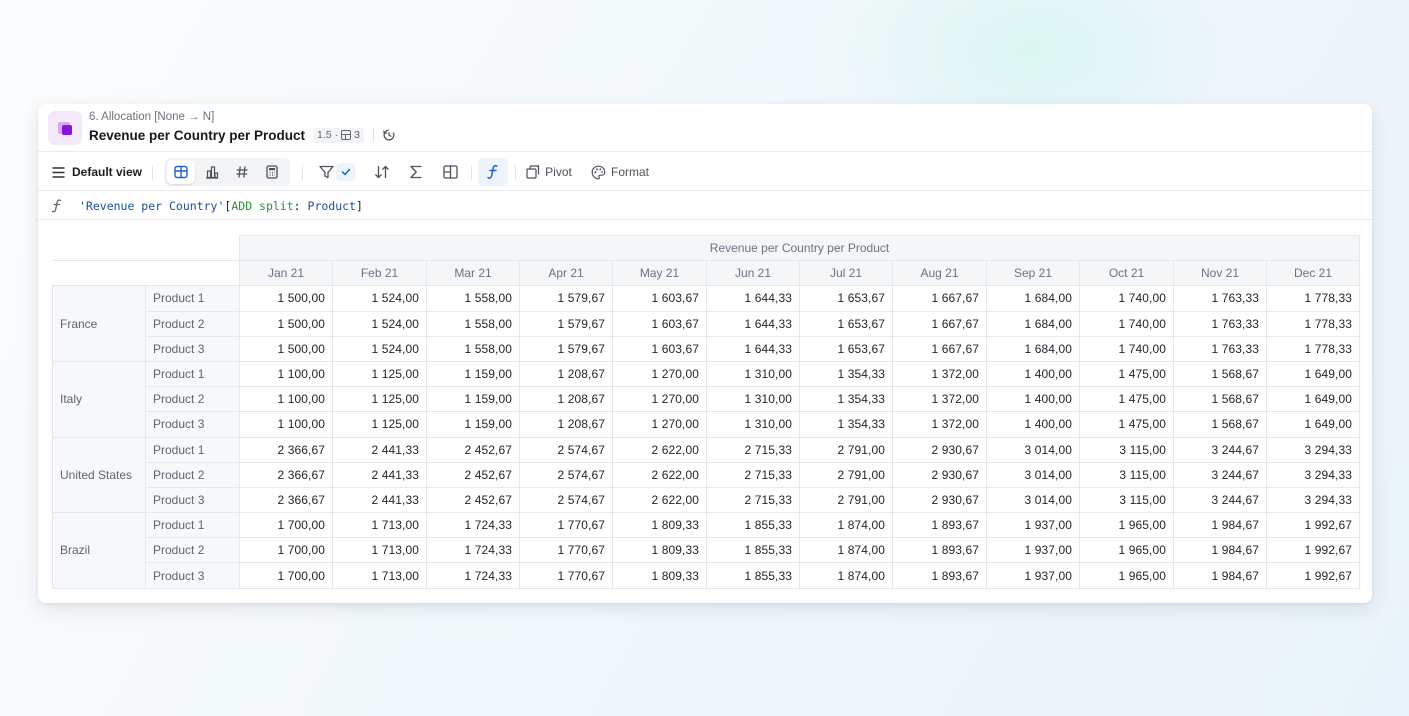  Describe the element at coordinates (1220, 273) in the screenshot. I see `column-header: Nov 21` at that location.